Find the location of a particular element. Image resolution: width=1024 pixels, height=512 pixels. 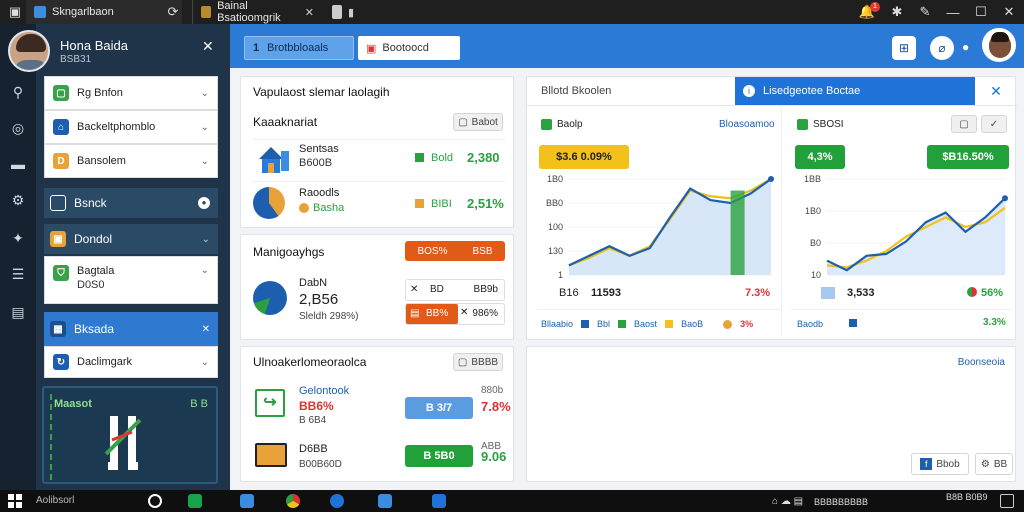

check-button: ✓ is located at coordinates (994, 124).